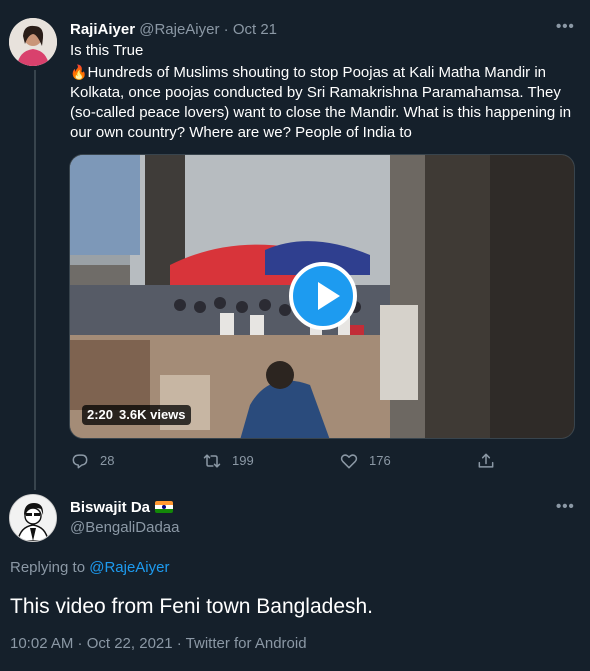 The height and width of the screenshot is (671, 590). I want to click on replying-to-line: Replying to @RajeAiyer, so click(89, 568).